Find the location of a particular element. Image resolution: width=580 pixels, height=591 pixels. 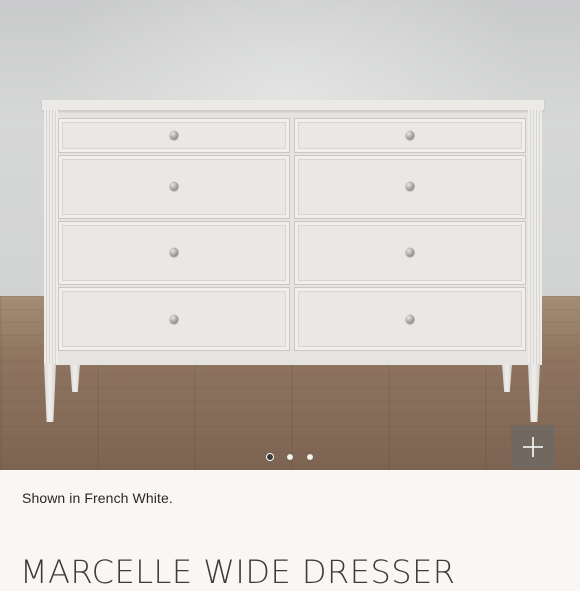

image-caption: Shown in French White. is located at coordinates (97, 498).